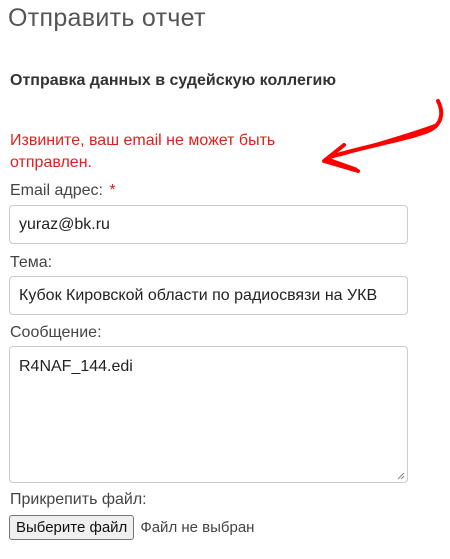 Image resolution: width=450 pixels, height=559 pixels. What do you see at coordinates (401, 476) in the screenshot?
I see `resize-handle-icon` at bounding box center [401, 476].